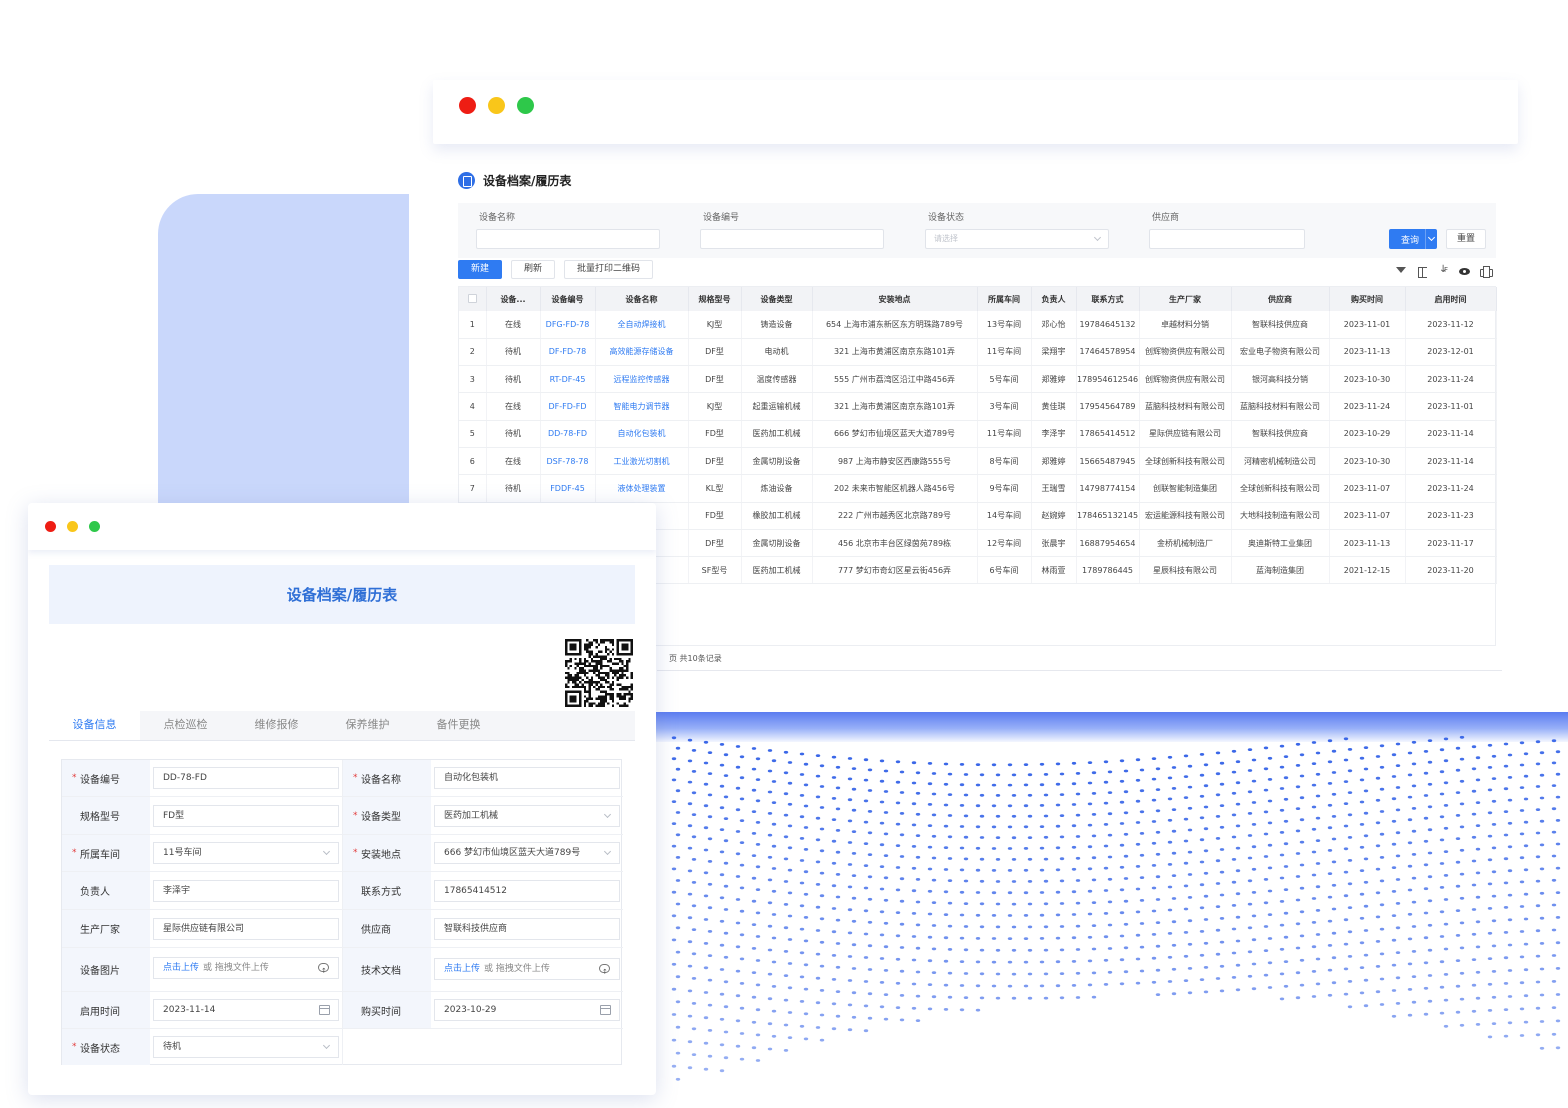 This screenshot has height=1108, width=1568. I want to click on chevron-down-icon, so click(607, 814).